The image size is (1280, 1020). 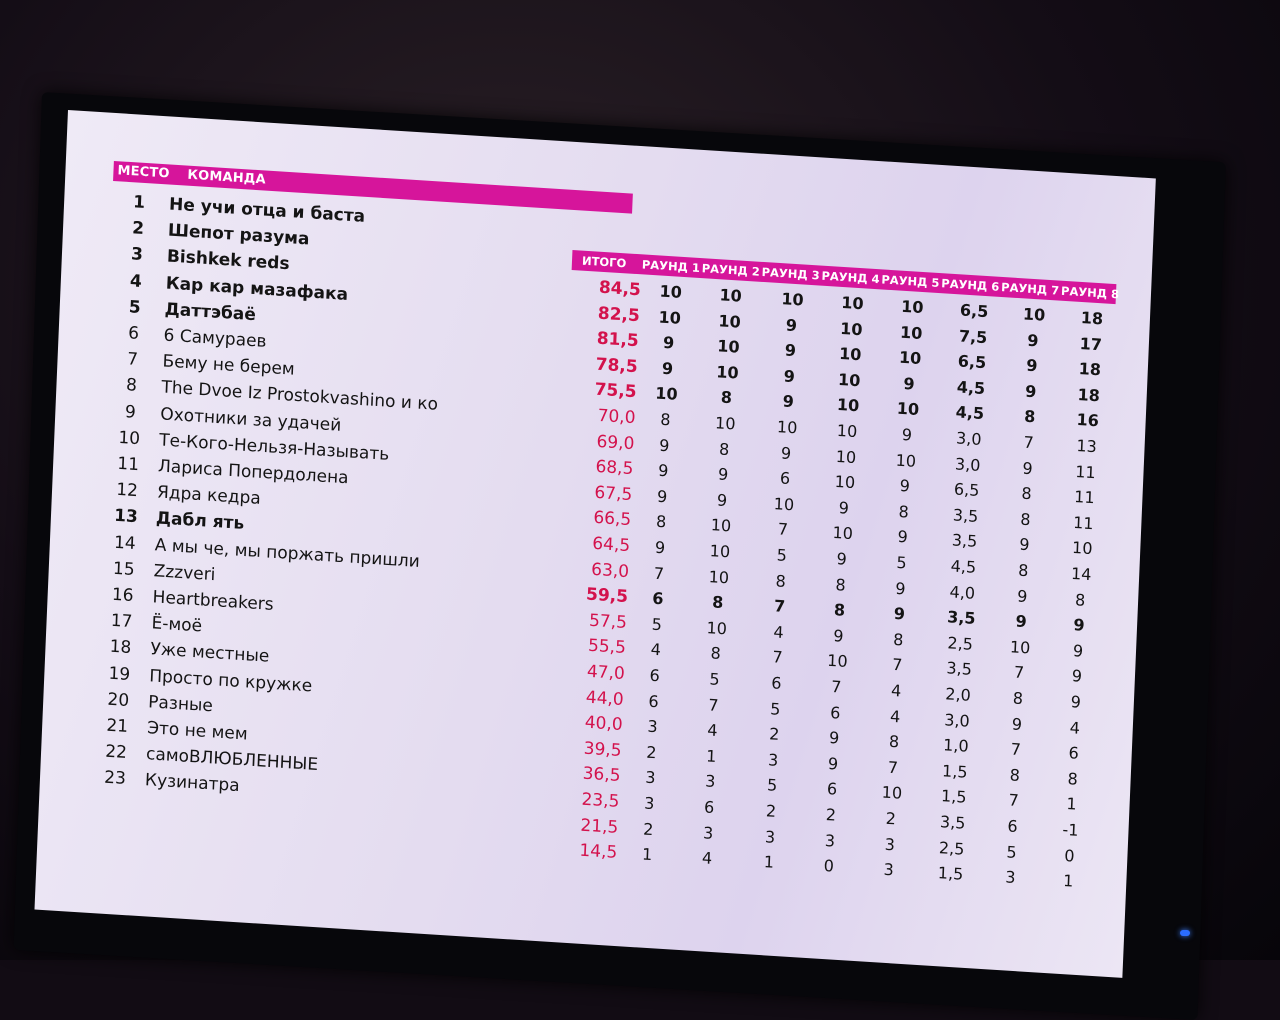 What do you see at coordinates (961, 618) in the screenshot?
I see `round-score: 3,5` at bounding box center [961, 618].